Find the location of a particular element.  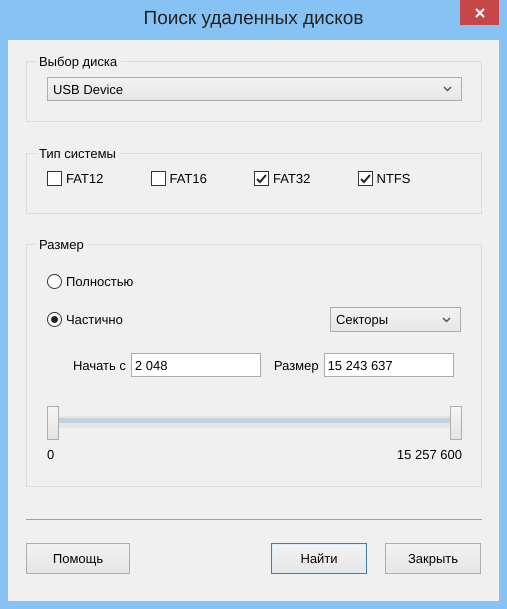

start-field: 2 048 is located at coordinates (195, 365).